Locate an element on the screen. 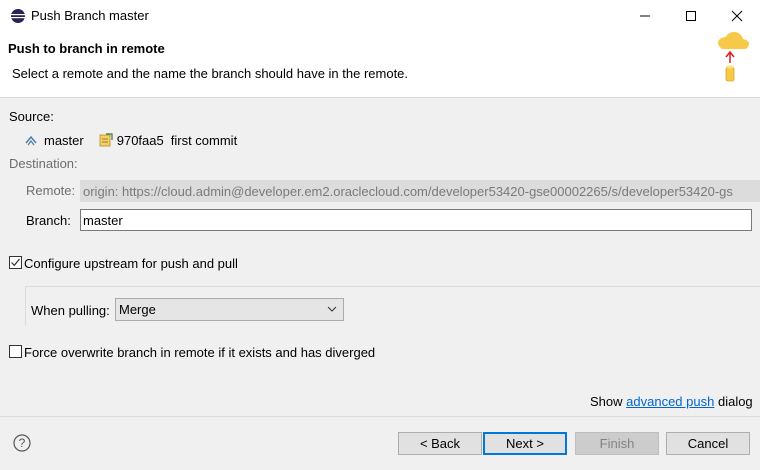  configure-upstream-label: Configure upstream for push and pull is located at coordinates (131, 263).